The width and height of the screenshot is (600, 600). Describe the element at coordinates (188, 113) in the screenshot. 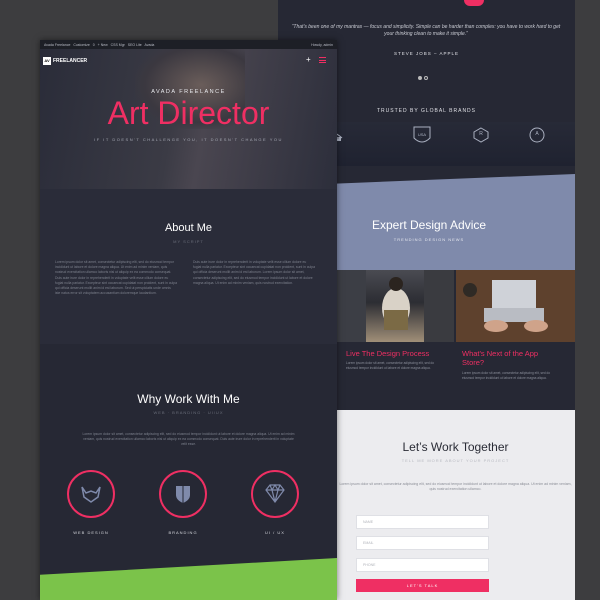

I see `hero-title: Art Director` at that location.